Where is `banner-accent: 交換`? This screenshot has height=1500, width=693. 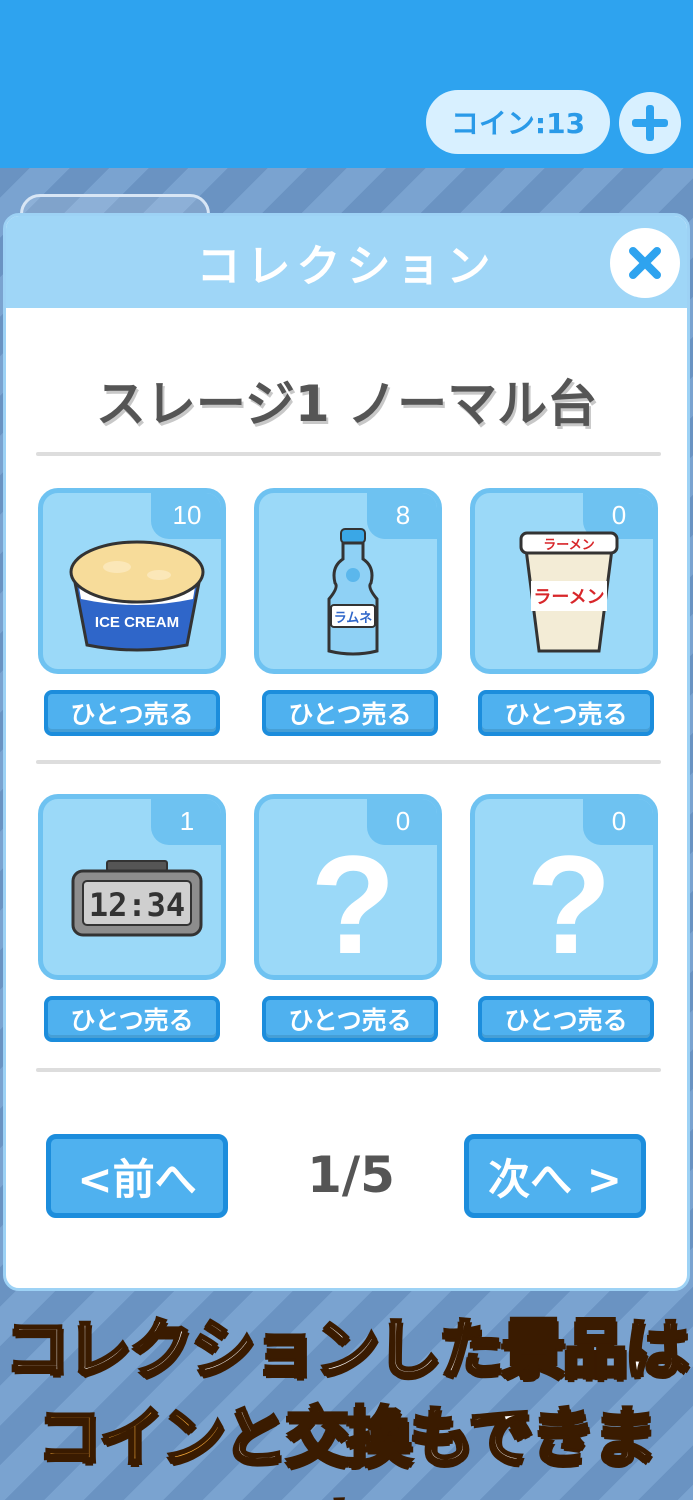 banner-accent: 交換 is located at coordinates (348, 1438).